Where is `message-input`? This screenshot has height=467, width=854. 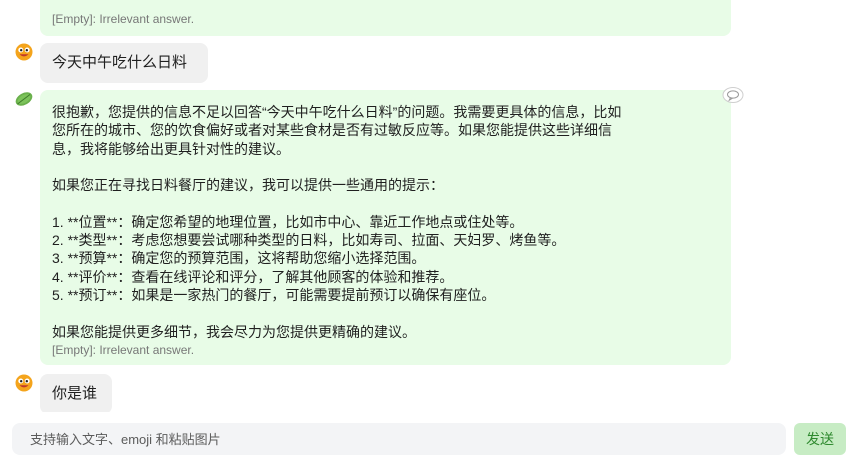
message-input is located at coordinates (399, 439).